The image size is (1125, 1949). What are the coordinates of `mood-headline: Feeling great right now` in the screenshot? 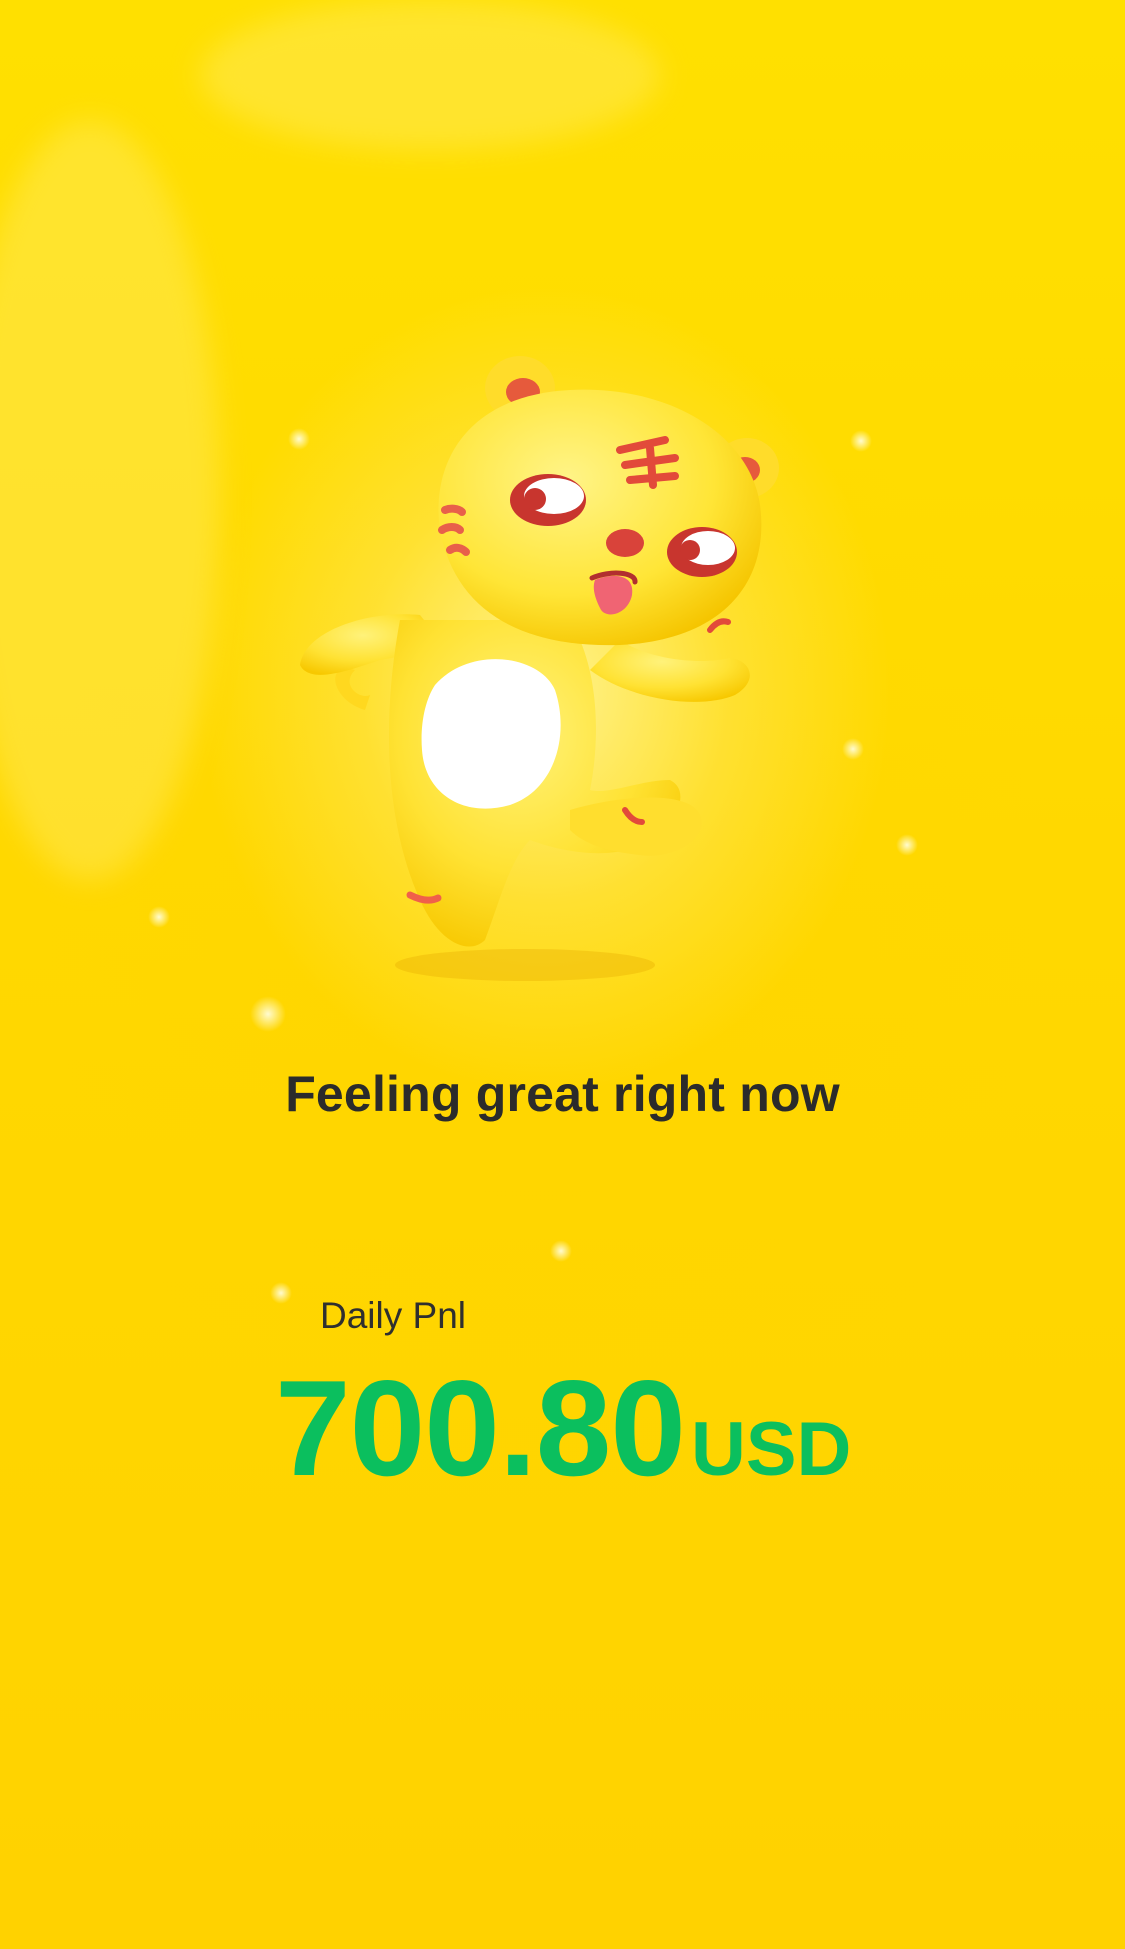 It's located at (562, 1094).